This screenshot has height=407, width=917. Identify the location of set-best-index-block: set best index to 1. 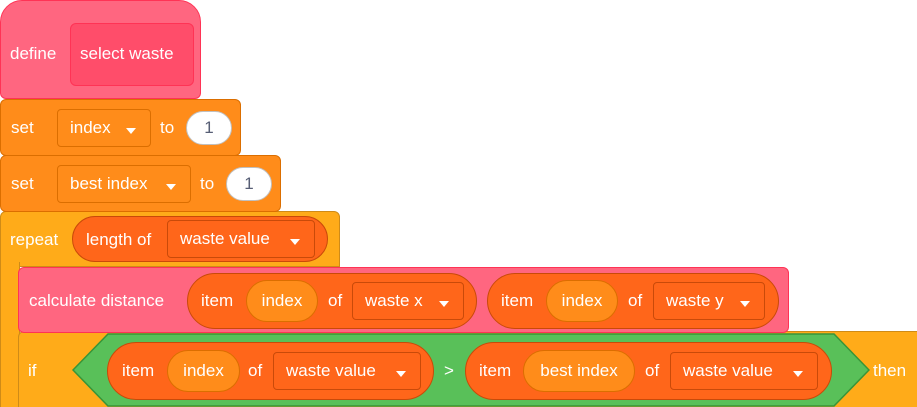
(140, 183).